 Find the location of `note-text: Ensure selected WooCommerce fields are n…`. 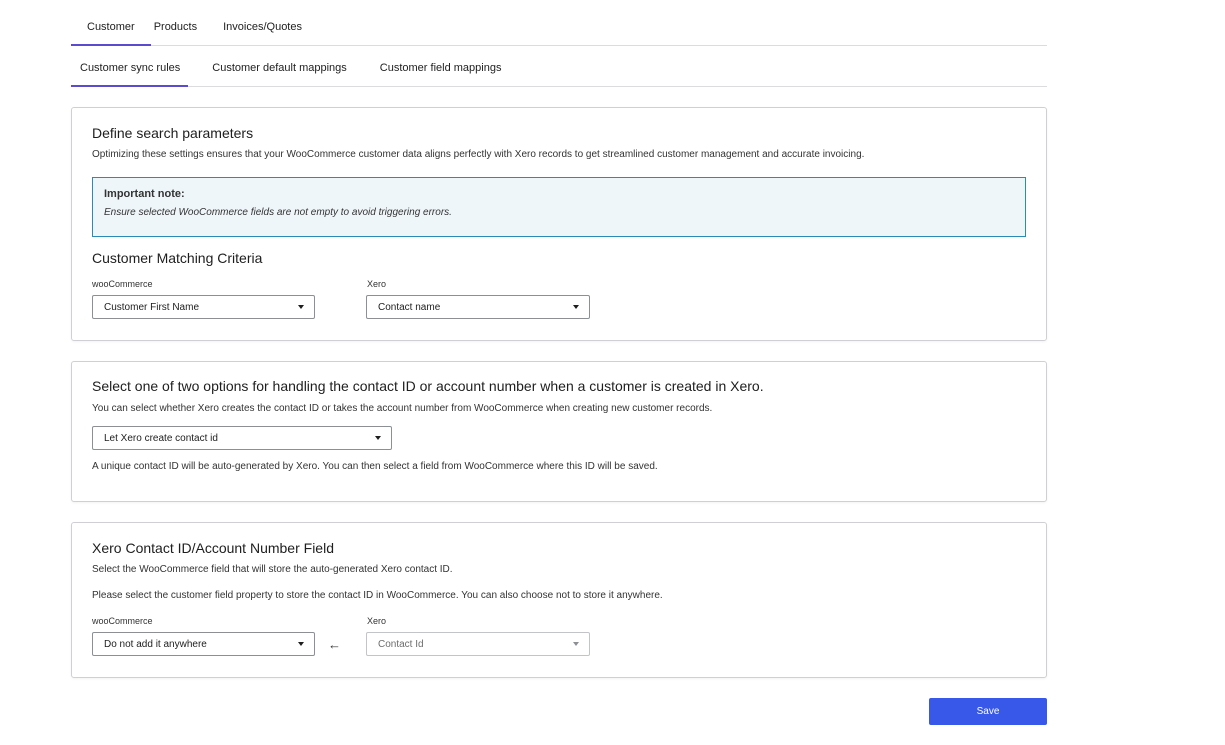

note-text: Ensure selected WooCommerce fields are n… is located at coordinates (278, 212).